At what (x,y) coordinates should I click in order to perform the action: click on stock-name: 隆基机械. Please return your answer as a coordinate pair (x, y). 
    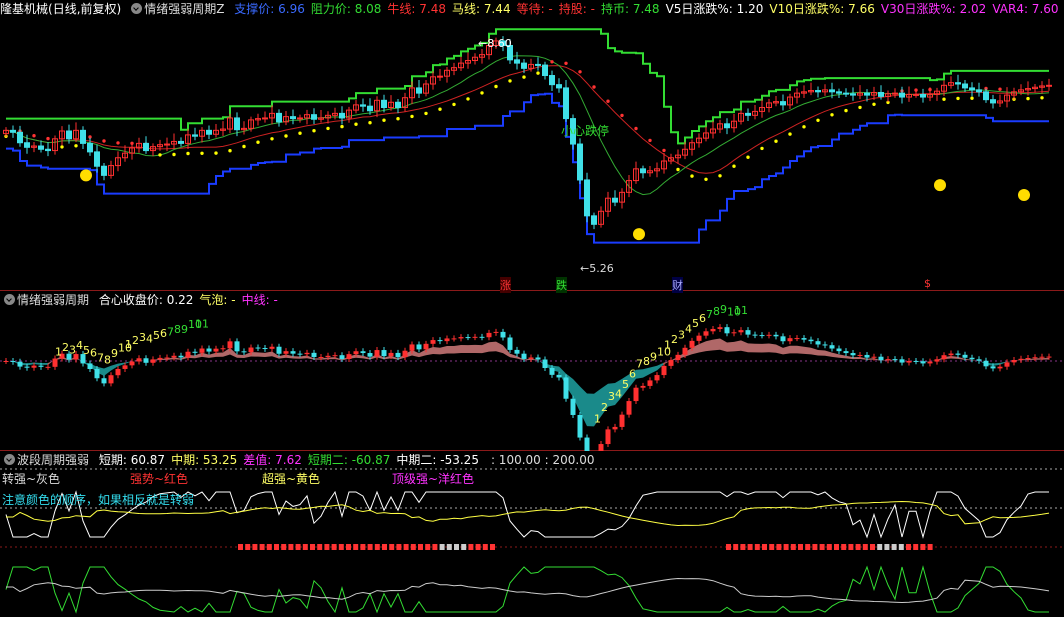
    Looking at the image, I should click on (24, 9).